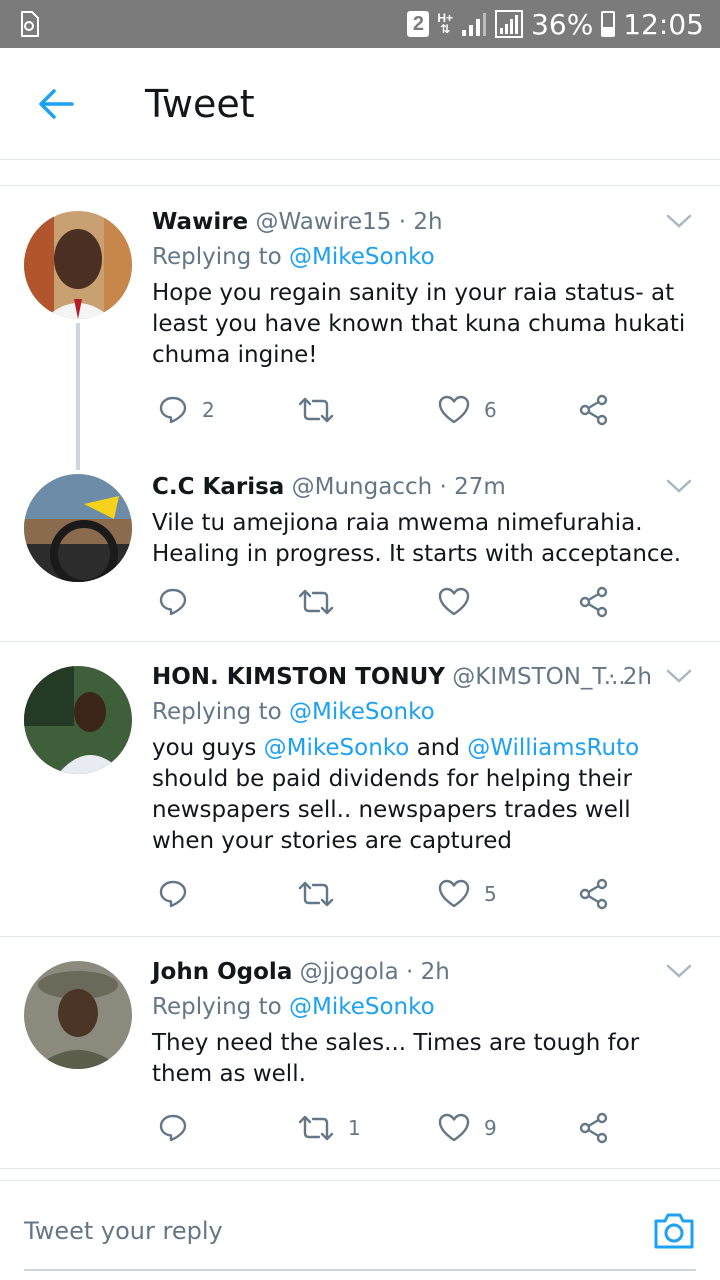 The height and width of the screenshot is (1280, 720). Describe the element at coordinates (663, 24) in the screenshot. I see `clock: 12:05` at that location.